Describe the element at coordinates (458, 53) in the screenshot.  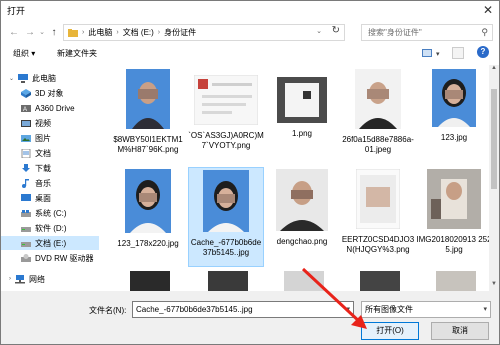
I see `preview-pane-icon` at that location.